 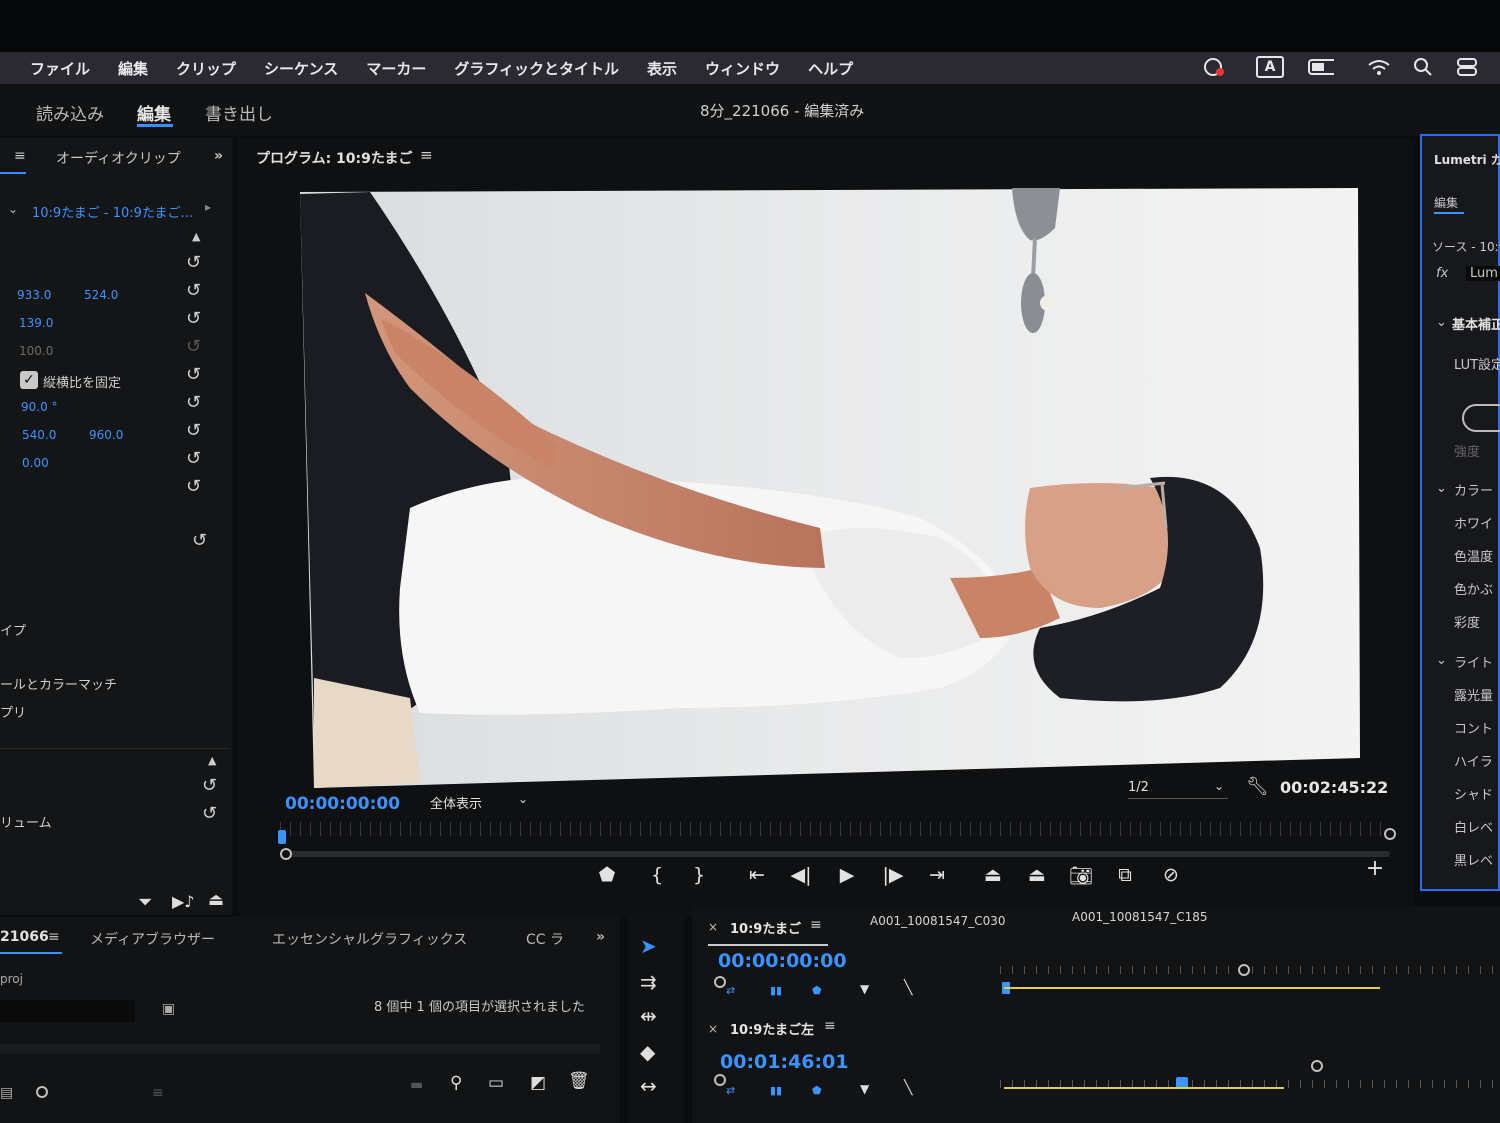 What do you see at coordinates (1379, 67) in the screenshot?
I see `wifi-icon` at bounding box center [1379, 67].